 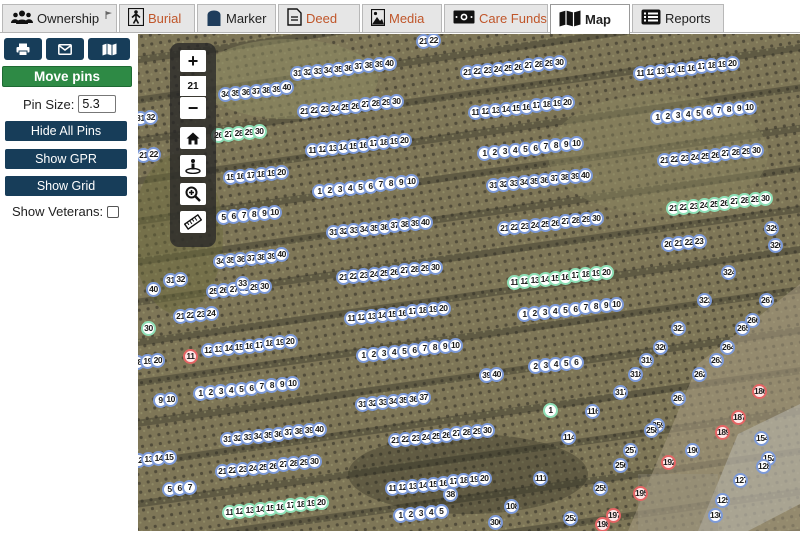 What do you see at coordinates (727, 347) in the screenshot?
I see `burial-pin: 264` at bounding box center [727, 347].